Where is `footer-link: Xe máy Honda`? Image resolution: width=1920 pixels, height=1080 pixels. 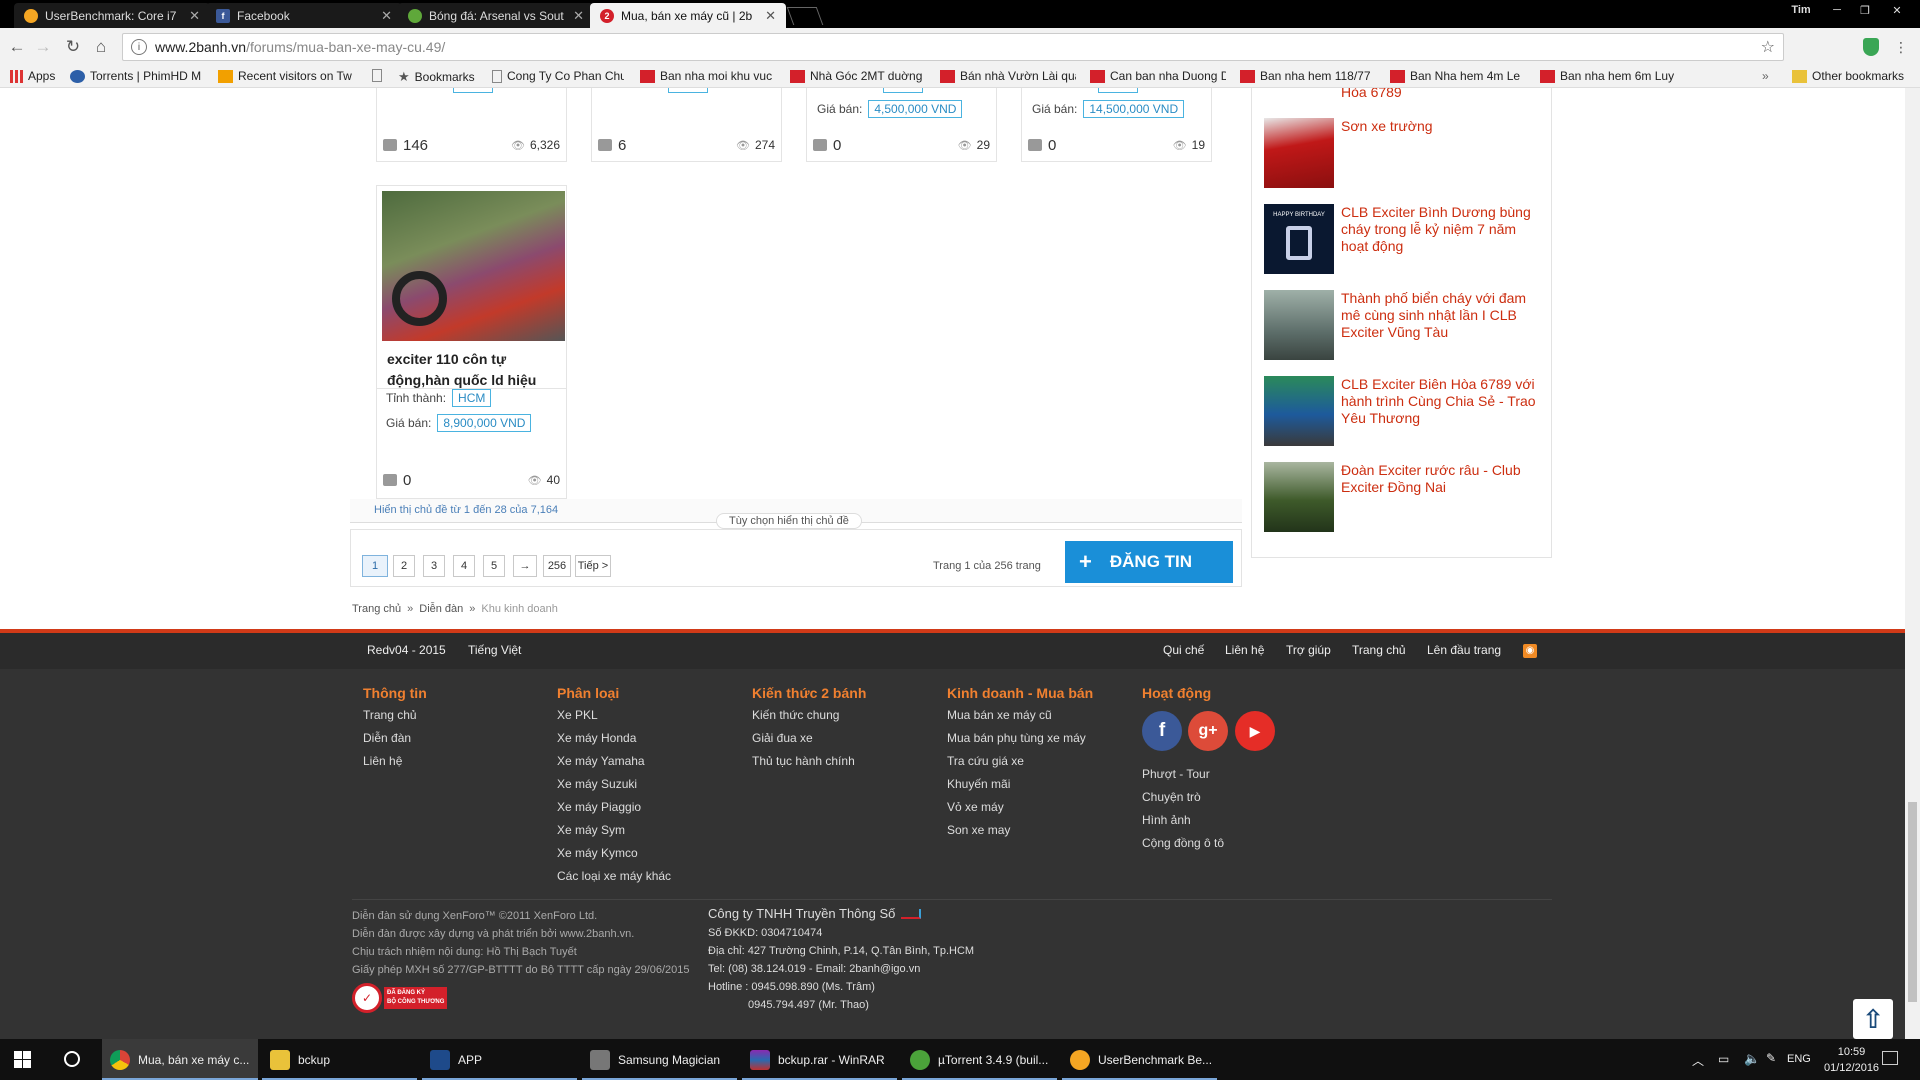
footer-link: Xe máy Honda is located at coordinates (614, 738).